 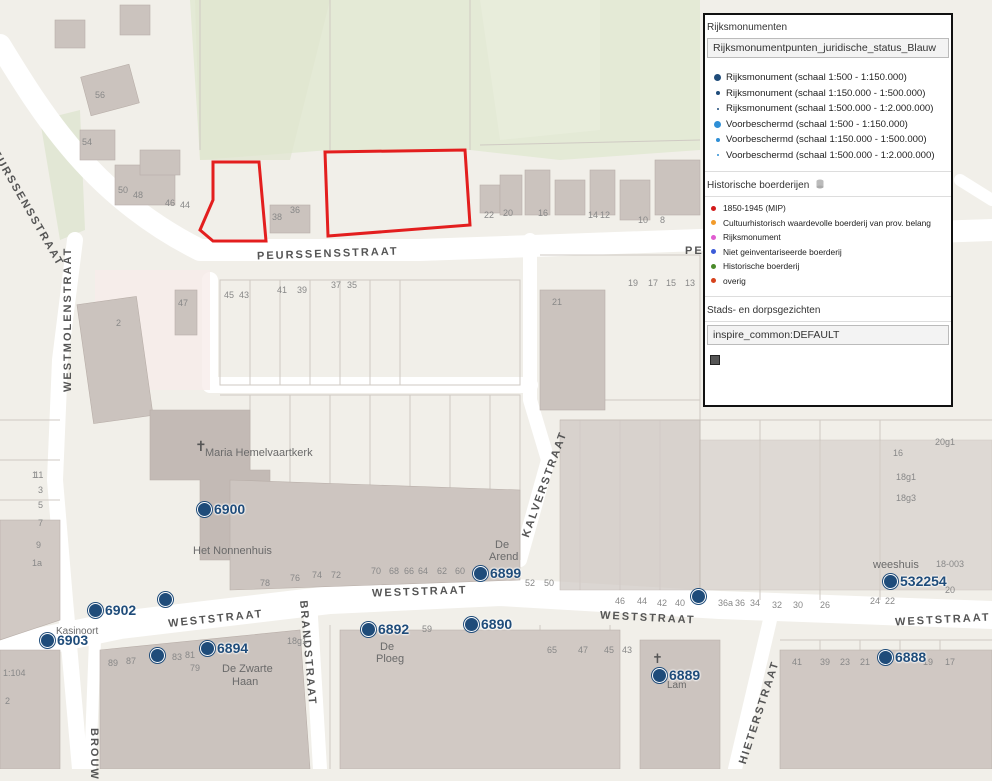 I want to click on house-number: 15, so click(x=671, y=283).